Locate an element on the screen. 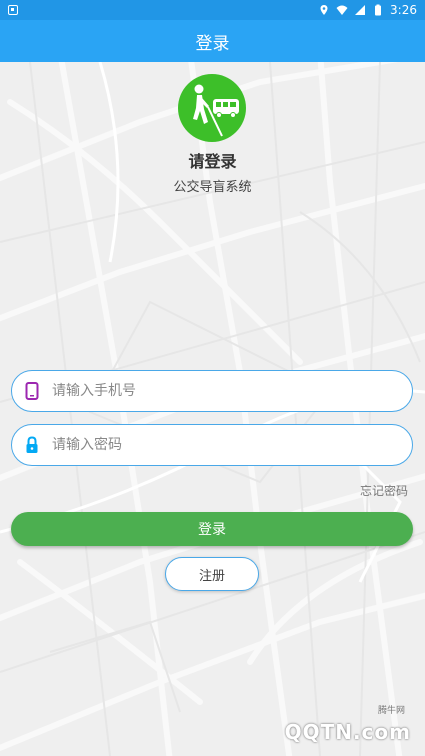  app-bar: 登录 is located at coordinates (212, 41).